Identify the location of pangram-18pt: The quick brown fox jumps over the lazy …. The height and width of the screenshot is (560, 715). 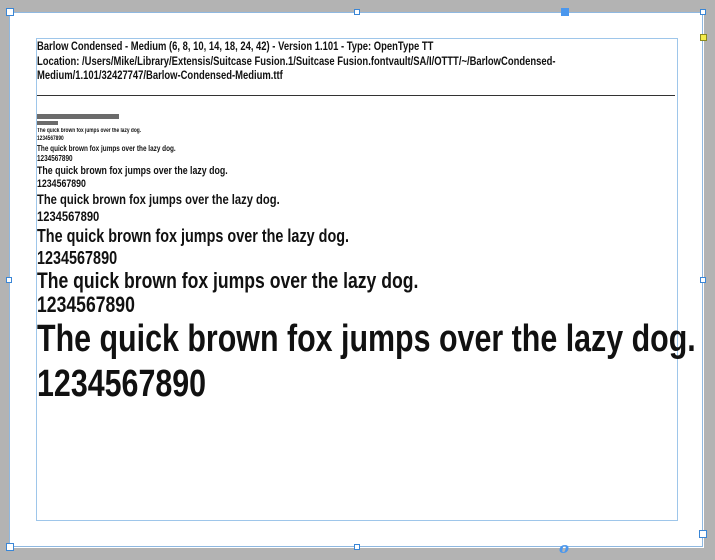
(193, 235).